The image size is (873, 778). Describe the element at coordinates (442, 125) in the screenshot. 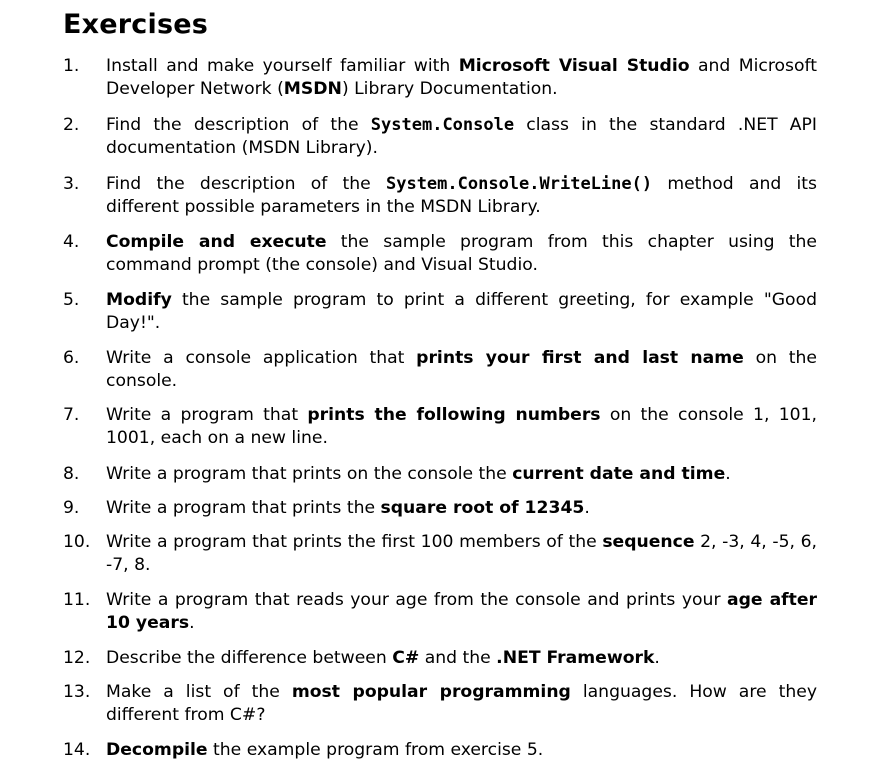

I see `code-term: System.Console` at that location.